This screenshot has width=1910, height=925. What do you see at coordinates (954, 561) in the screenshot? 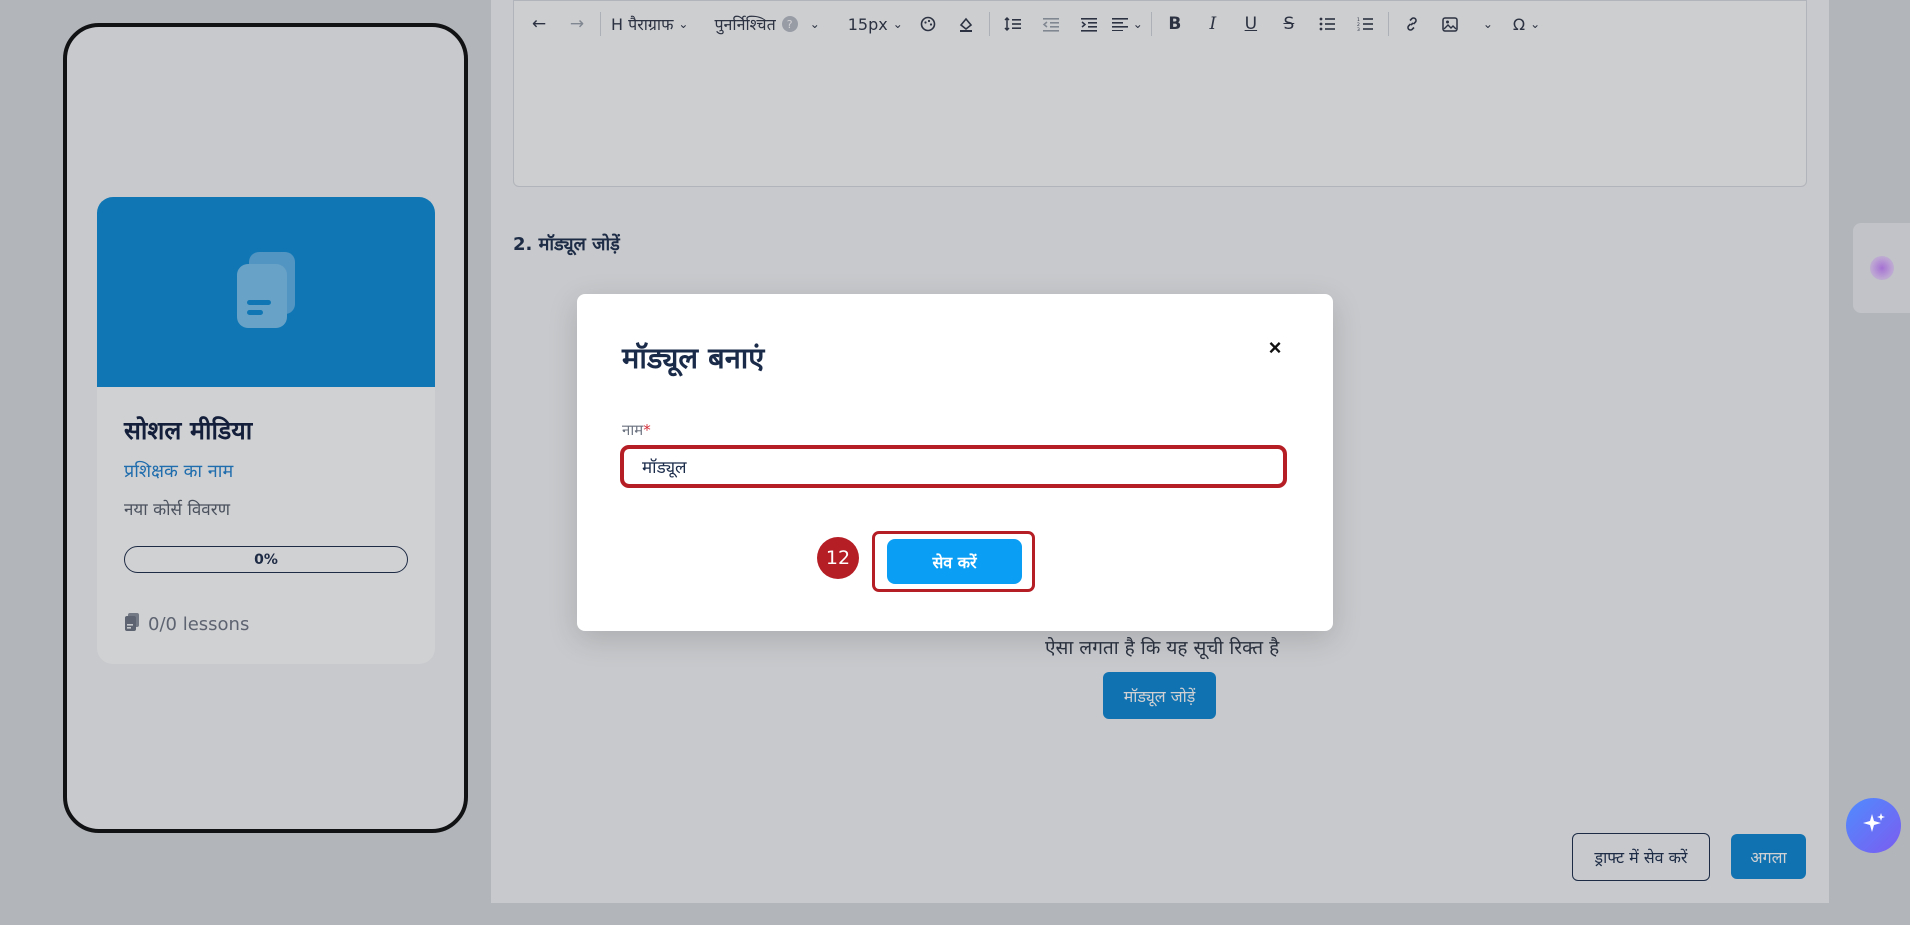
I see `save-button: सेव करें` at bounding box center [954, 561].